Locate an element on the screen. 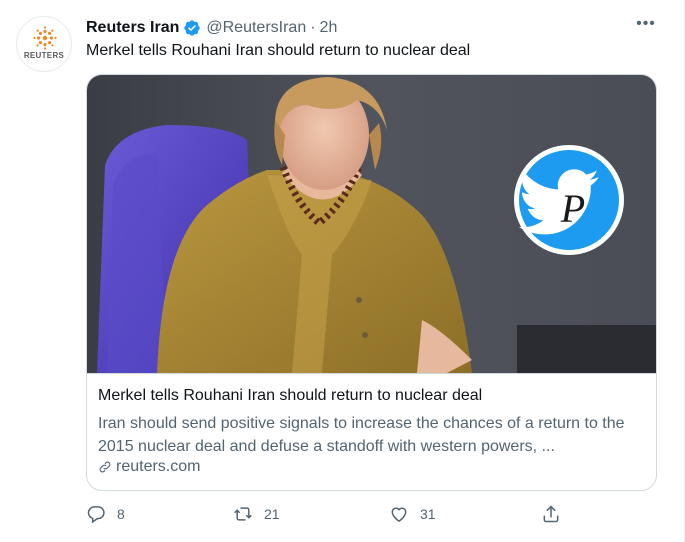 The image size is (685, 542). retweet-count: 21 is located at coordinates (272, 514).